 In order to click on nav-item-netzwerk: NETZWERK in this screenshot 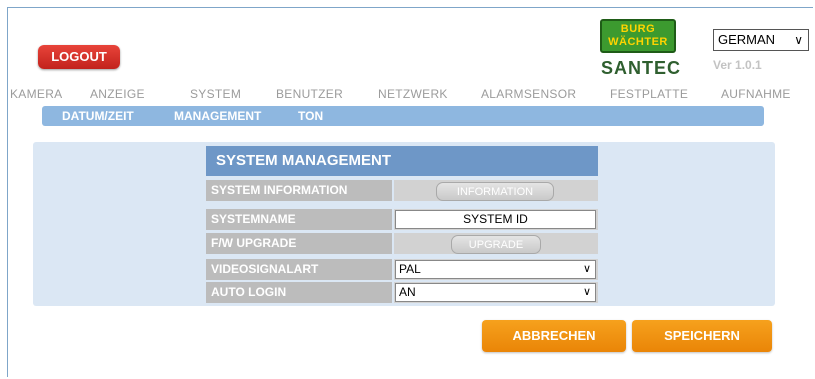, I will do `click(413, 94)`.